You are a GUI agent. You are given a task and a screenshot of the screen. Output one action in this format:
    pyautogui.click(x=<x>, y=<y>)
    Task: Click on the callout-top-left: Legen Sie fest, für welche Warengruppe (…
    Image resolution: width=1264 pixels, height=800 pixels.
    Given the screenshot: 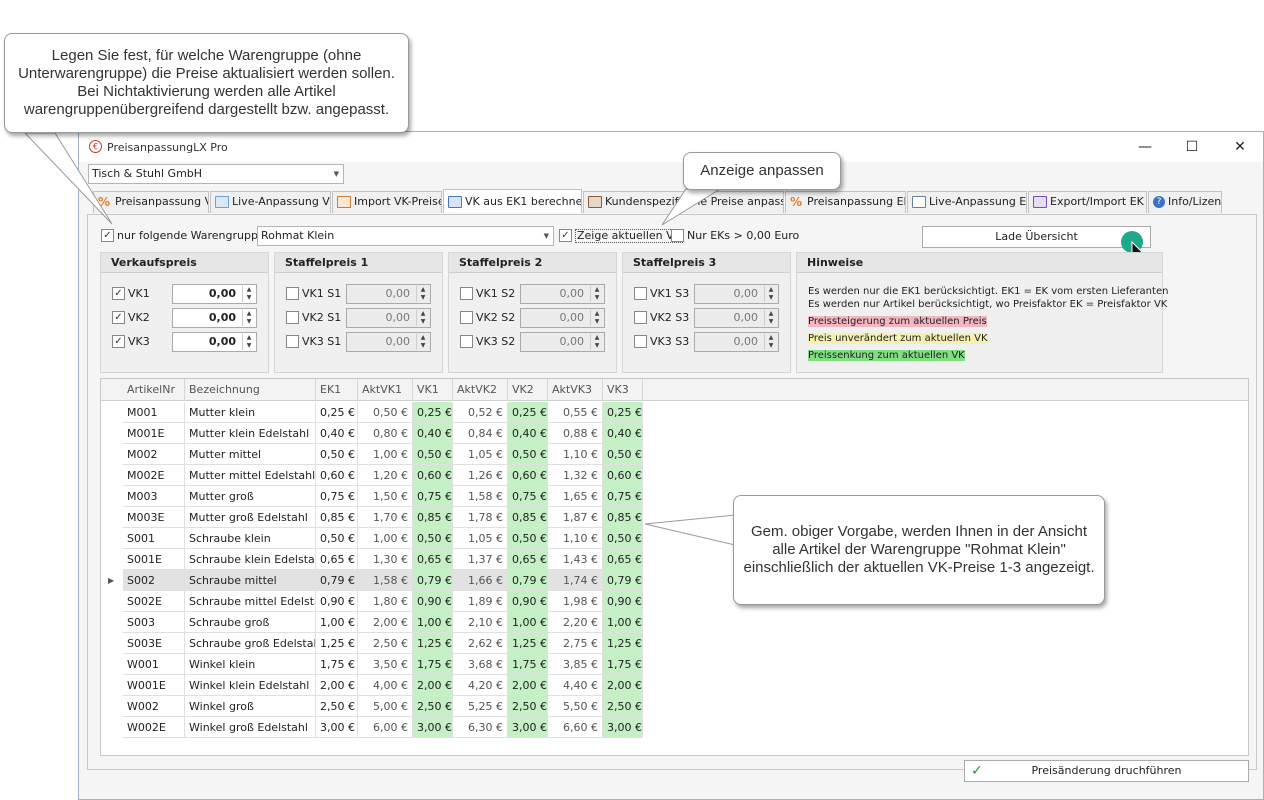 What is the action you would take?
    pyautogui.click(x=206, y=83)
    